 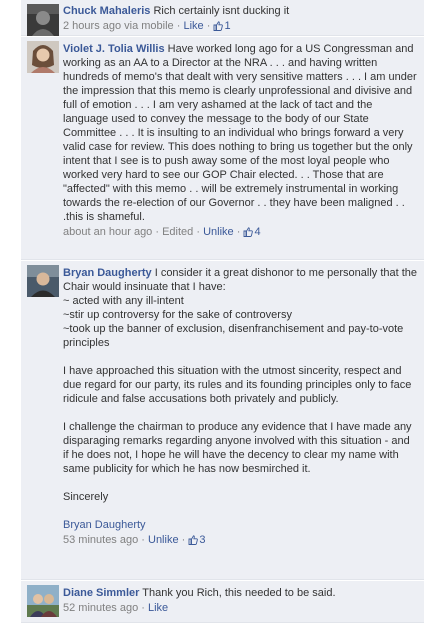 What do you see at coordinates (106, 11) in the screenshot?
I see `comment-author: Chuck Mahaleris` at bounding box center [106, 11].